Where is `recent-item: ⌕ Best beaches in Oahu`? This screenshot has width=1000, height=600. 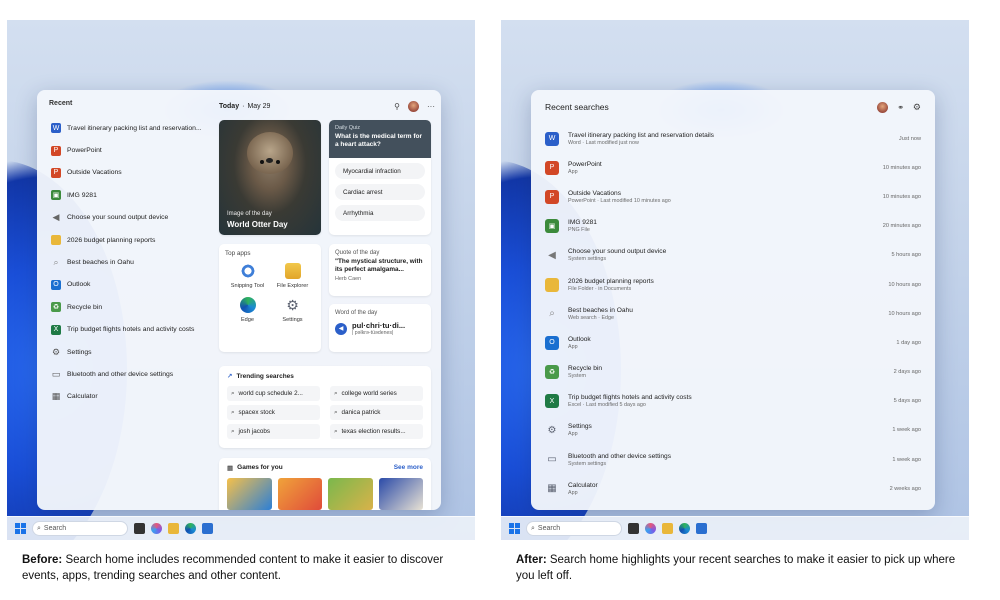
recent-item: ⌕ Best beaches in Oahu is located at coordinates (126, 262).